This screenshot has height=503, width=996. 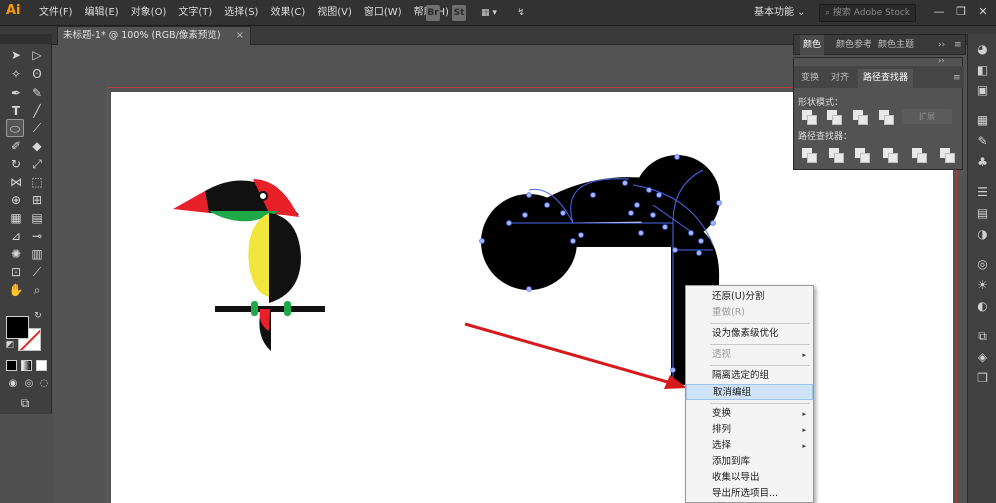 I want to click on menu-item-select: 选择 ▸, so click(x=749, y=446).